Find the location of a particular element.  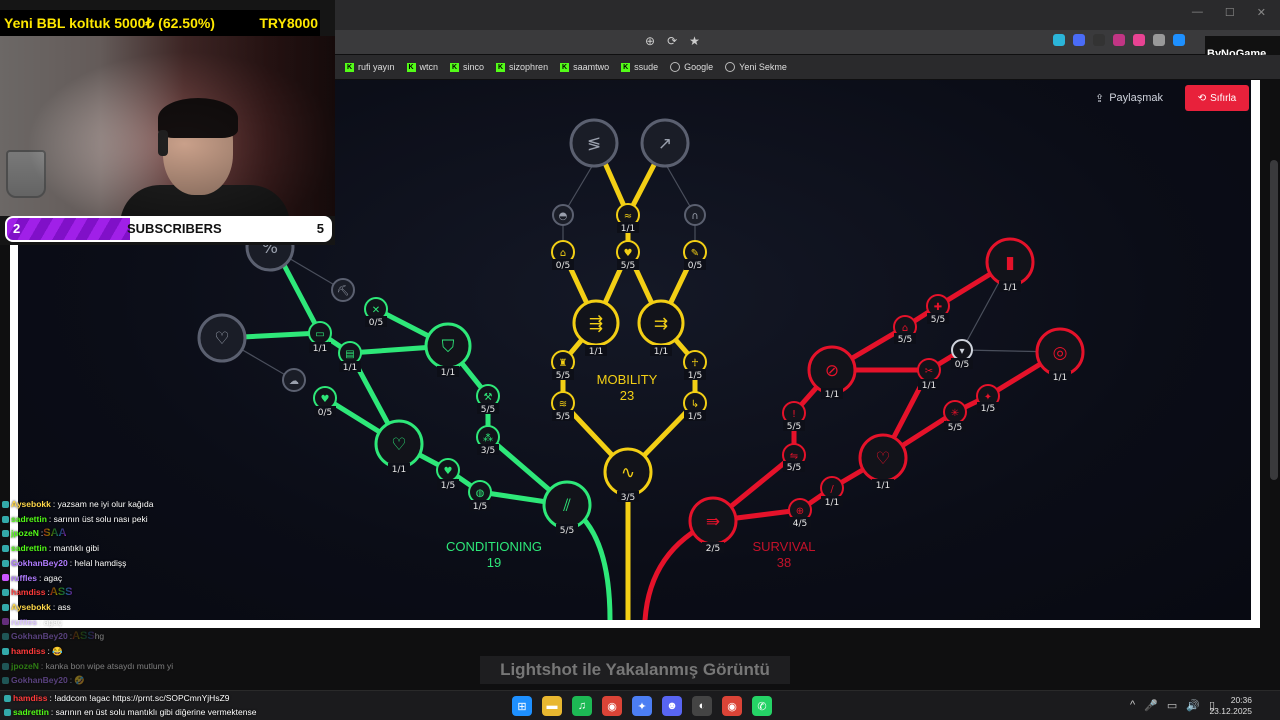

tray-icon: 🎤 is located at coordinates (1151, 705).